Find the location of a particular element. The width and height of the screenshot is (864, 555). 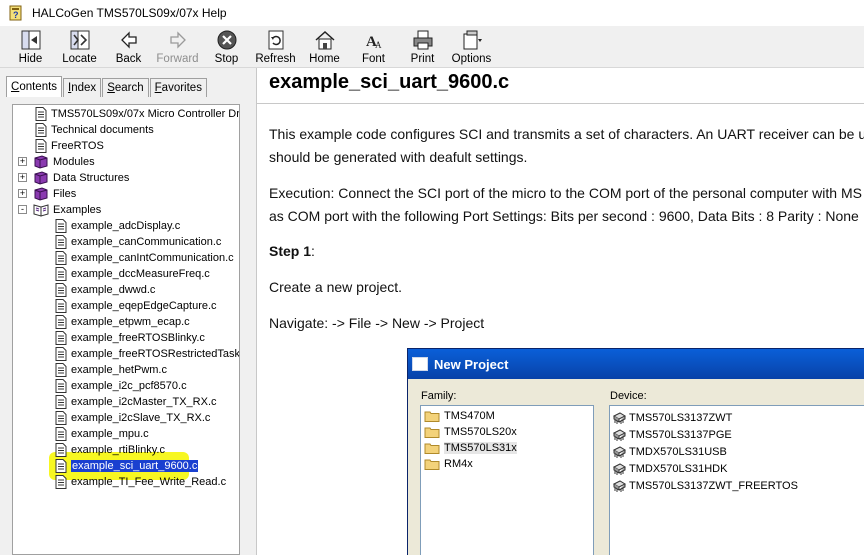

tree-item-label: example_hetPwm.c is located at coordinates (119, 370).